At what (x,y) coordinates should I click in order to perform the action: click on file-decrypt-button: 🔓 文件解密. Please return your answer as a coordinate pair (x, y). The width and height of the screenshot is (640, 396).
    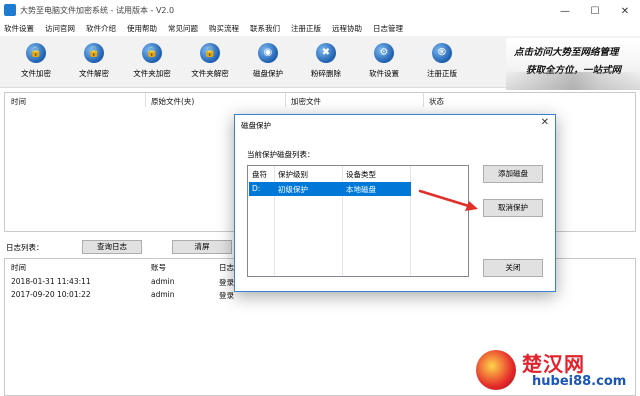
    Looking at the image, I should click on (94, 62).